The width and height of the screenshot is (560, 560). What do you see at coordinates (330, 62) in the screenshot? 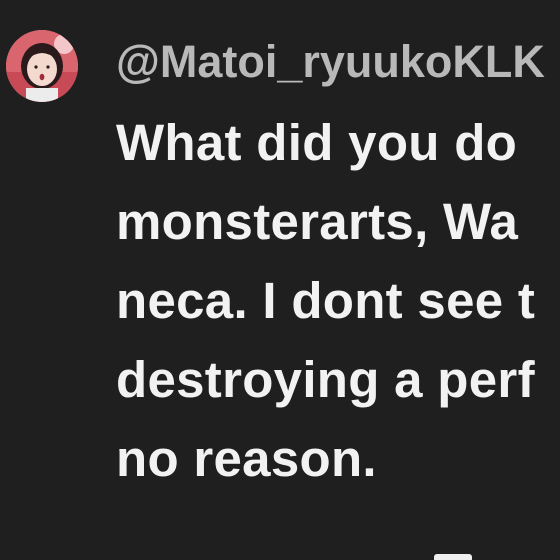
I see `user-handle: @Matoi_ryuukoKLK` at bounding box center [330, 62].